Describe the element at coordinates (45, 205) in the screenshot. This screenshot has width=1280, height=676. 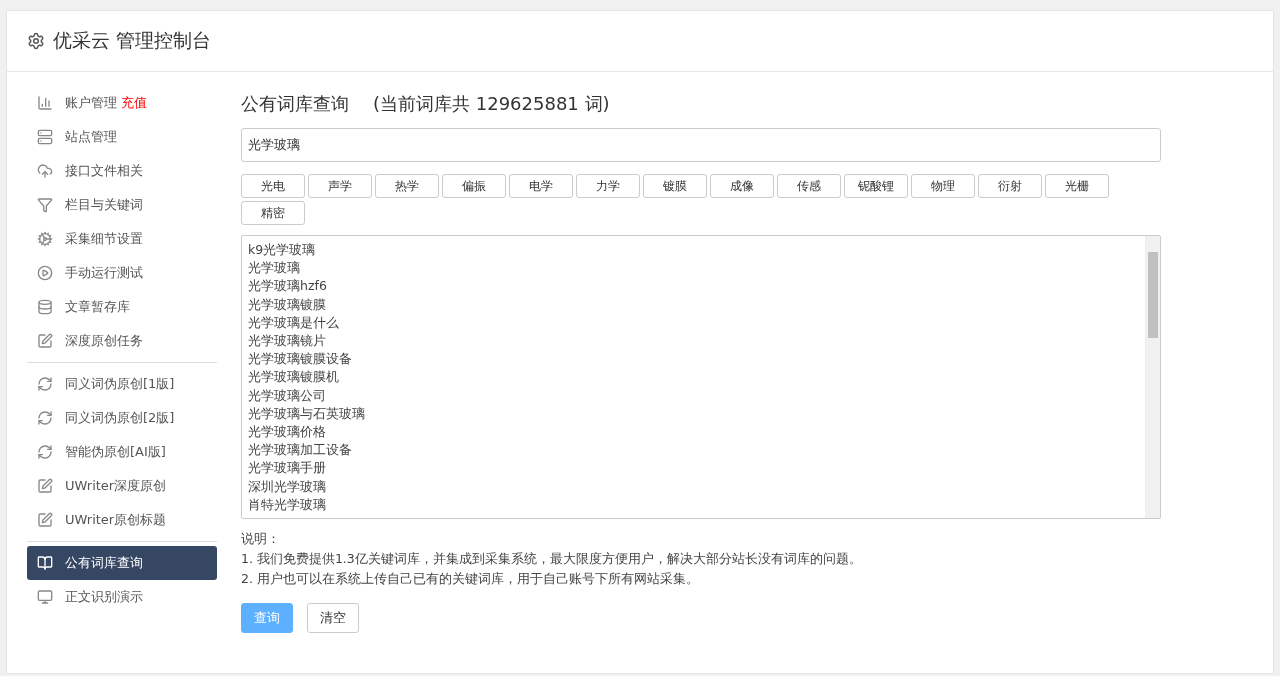
I see `filter-icon` at that location.